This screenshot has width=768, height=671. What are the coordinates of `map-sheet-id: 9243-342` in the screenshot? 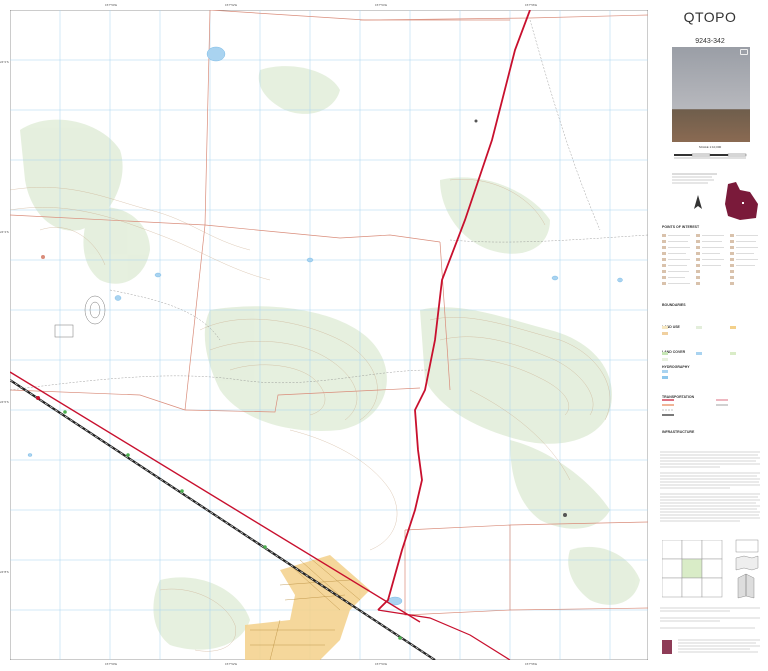 It's located at (710, 41).